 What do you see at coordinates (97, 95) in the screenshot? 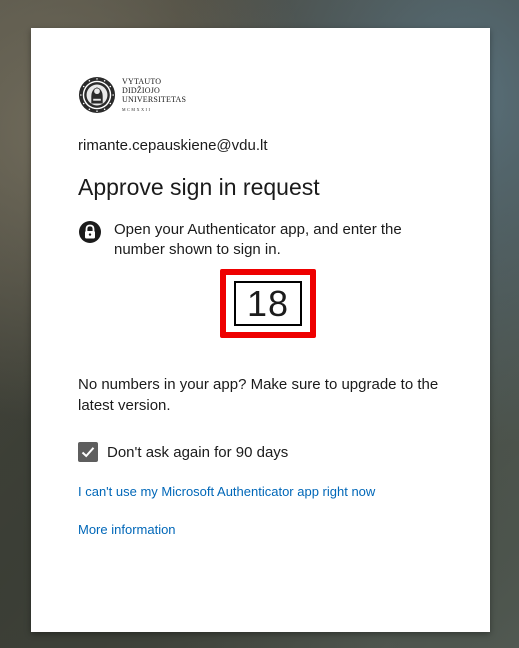
I see `university-seal-icon` at bounding box center [97, 95].